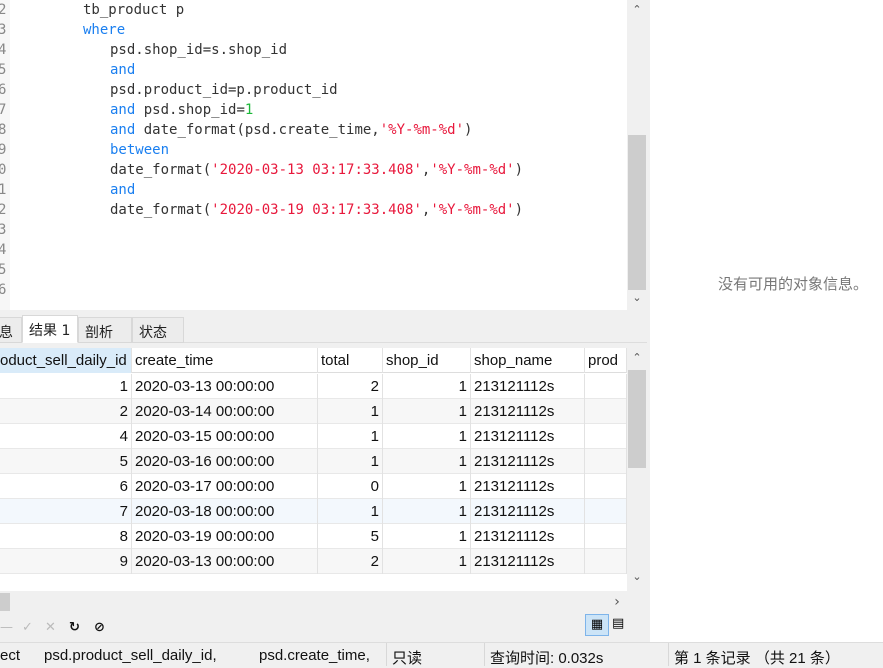  What do you see at coordinates (5, 602) in the screenshot?
I see `hscrollbar-thumb` at bounding box center [5, 602].